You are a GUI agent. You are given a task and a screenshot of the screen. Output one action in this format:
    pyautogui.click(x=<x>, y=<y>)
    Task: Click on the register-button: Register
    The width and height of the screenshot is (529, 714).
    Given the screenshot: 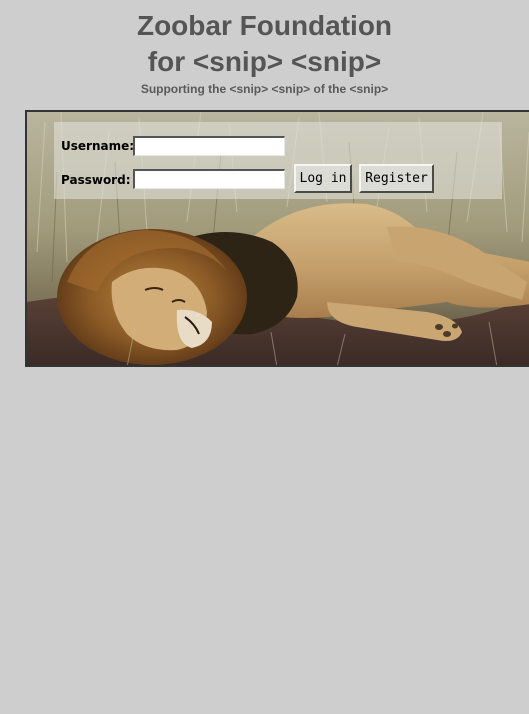 What is the action you would take?
    pyautogui.click(x=396, y=178)
    